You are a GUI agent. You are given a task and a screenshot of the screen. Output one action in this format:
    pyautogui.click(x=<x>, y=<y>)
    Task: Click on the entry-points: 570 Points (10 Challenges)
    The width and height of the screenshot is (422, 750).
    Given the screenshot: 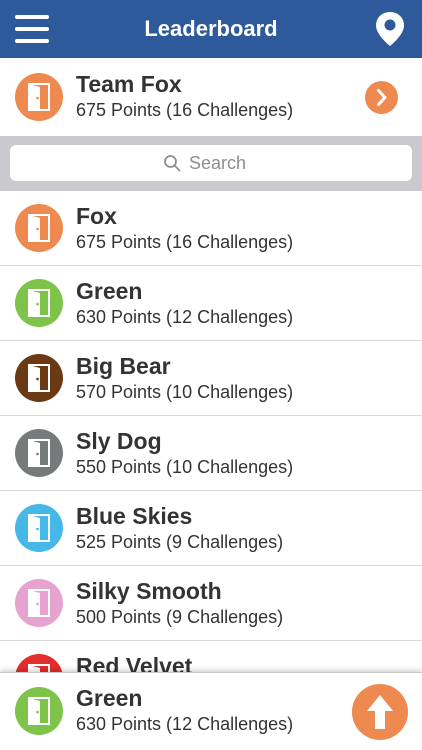 What is the action you would take?
    pyautogui.click(x=185, y=392)
    